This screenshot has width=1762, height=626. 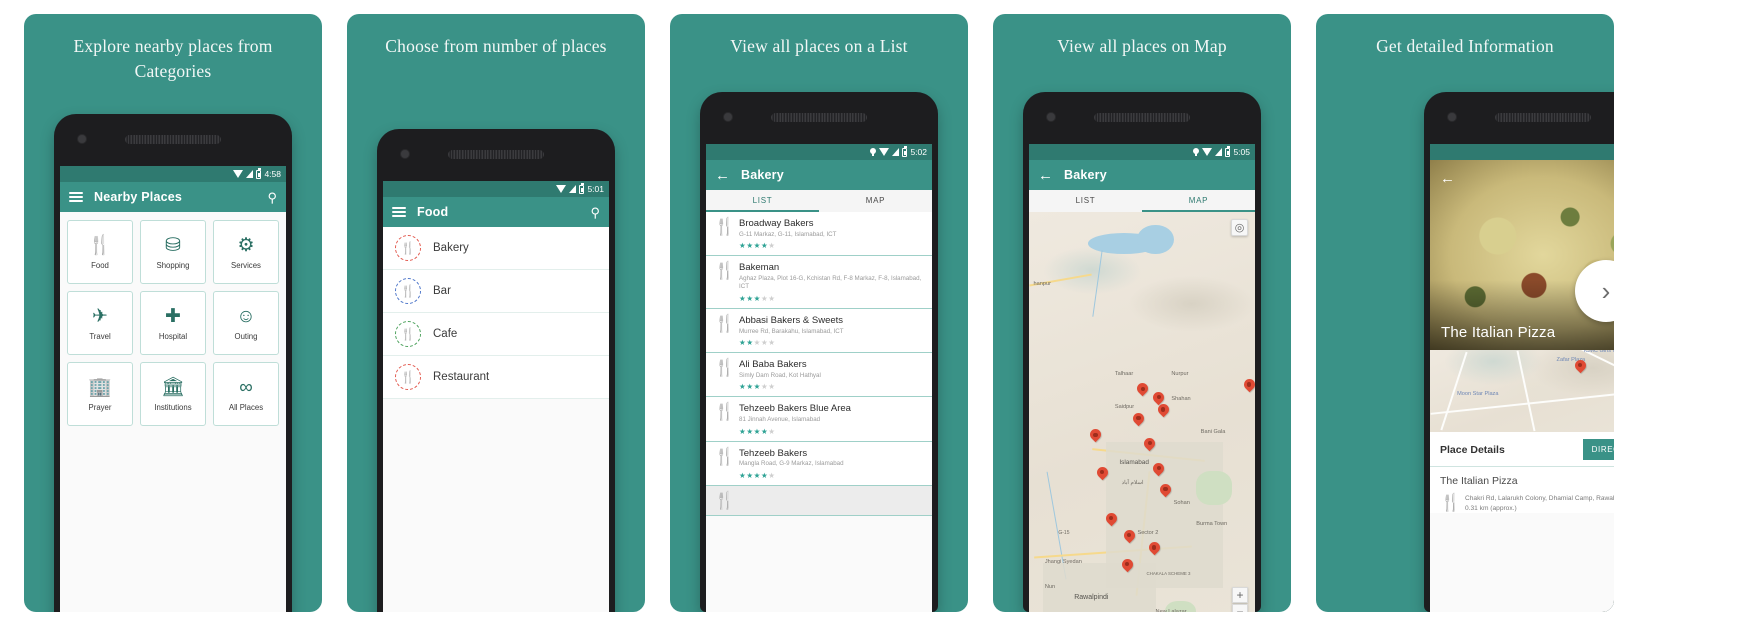 I want to click on table-row: 🍴, so click(x=819, y=501).